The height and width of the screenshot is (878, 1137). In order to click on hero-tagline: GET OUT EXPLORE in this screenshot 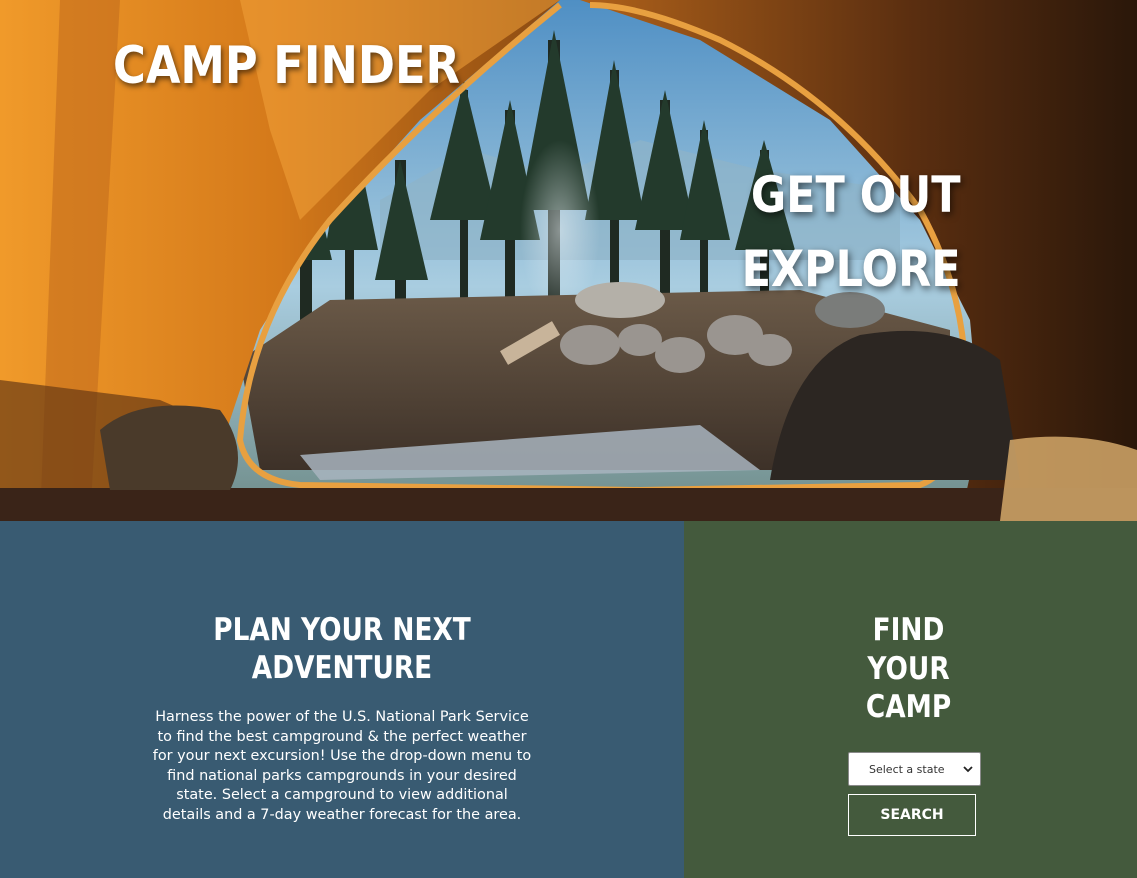, I will do `click(851, 232)`.